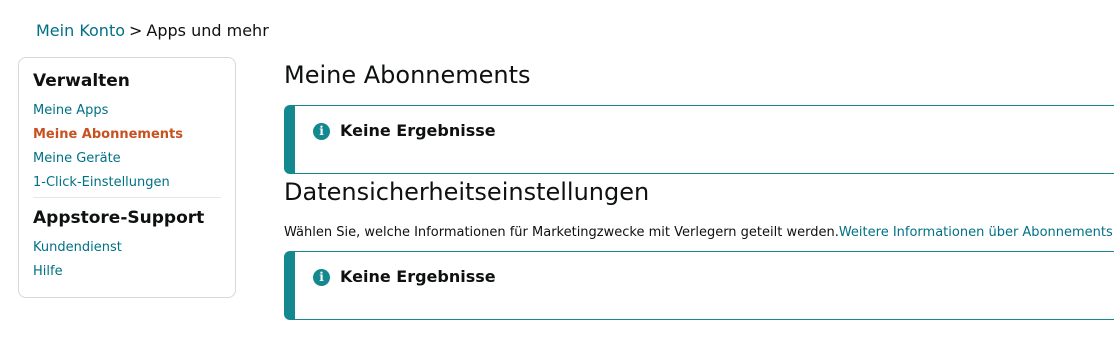 The height and width of the screenshot is (346, 1114). I want to click on sidebar-item-my-apps: Meine Apps, so click(127, 111).